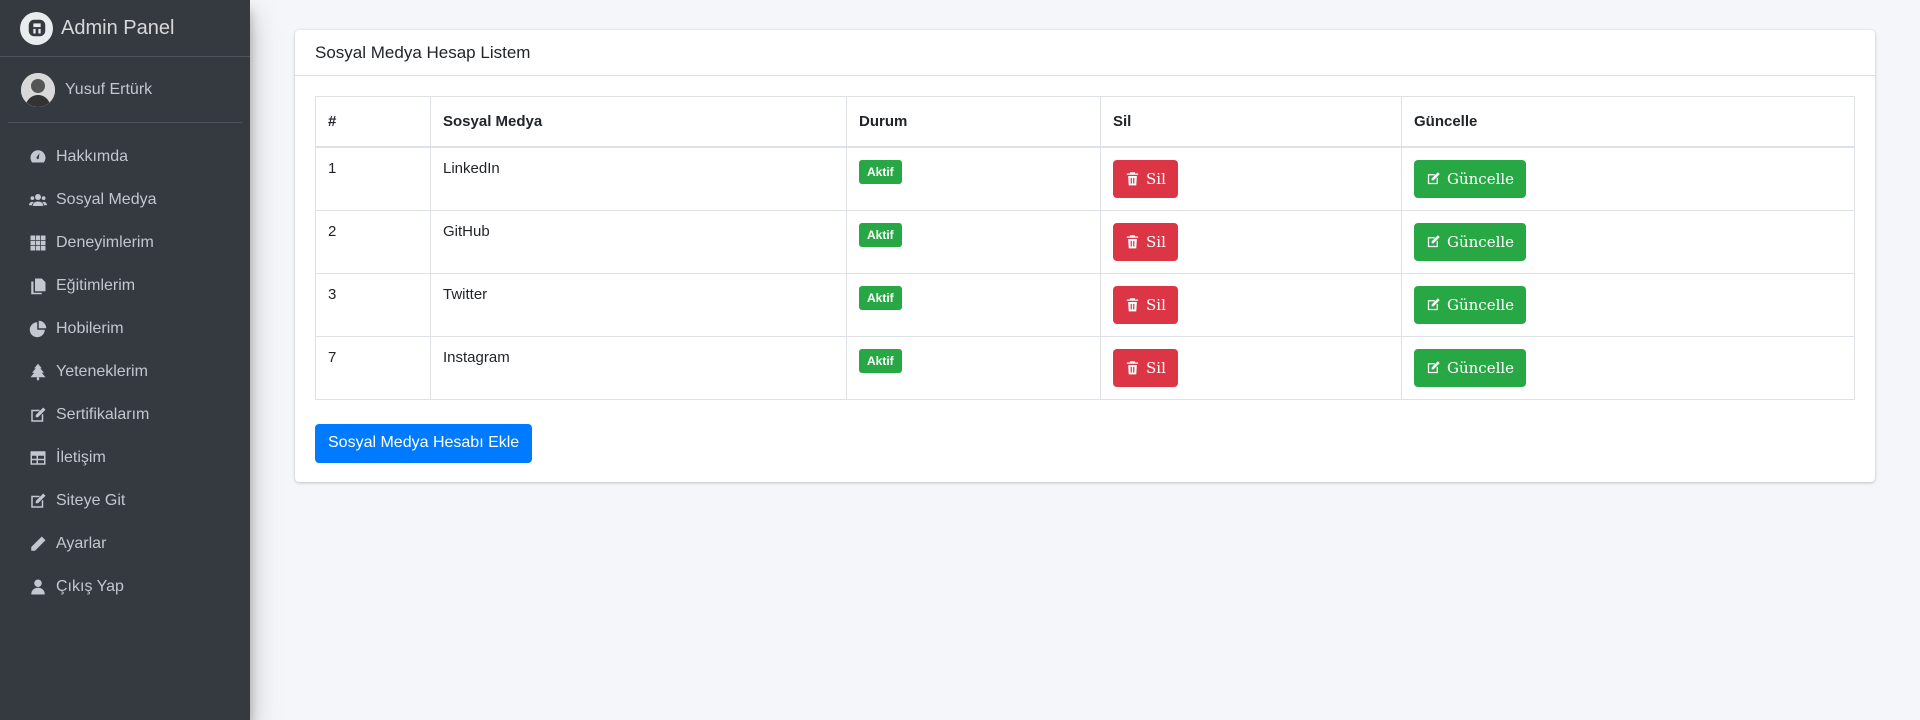 Image resolution: width=1920 pixels, height=720 pixels. Describe the element at coordinates (96, 285) in the screenshot. I see `sidebar-item-label: Eğitimlerim` at that location.